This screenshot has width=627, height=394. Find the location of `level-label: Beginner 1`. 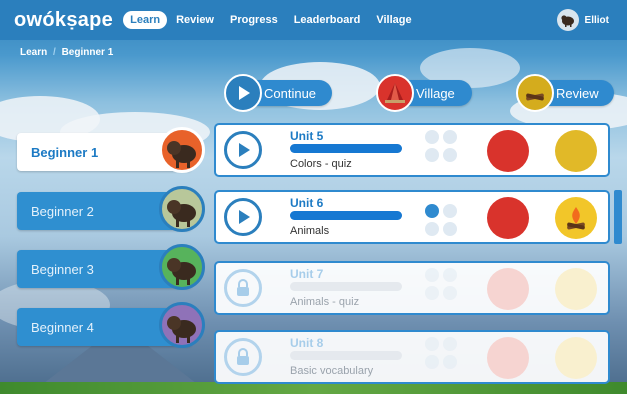

level-label: Beginner 1 is located at coordinates (65, 152).